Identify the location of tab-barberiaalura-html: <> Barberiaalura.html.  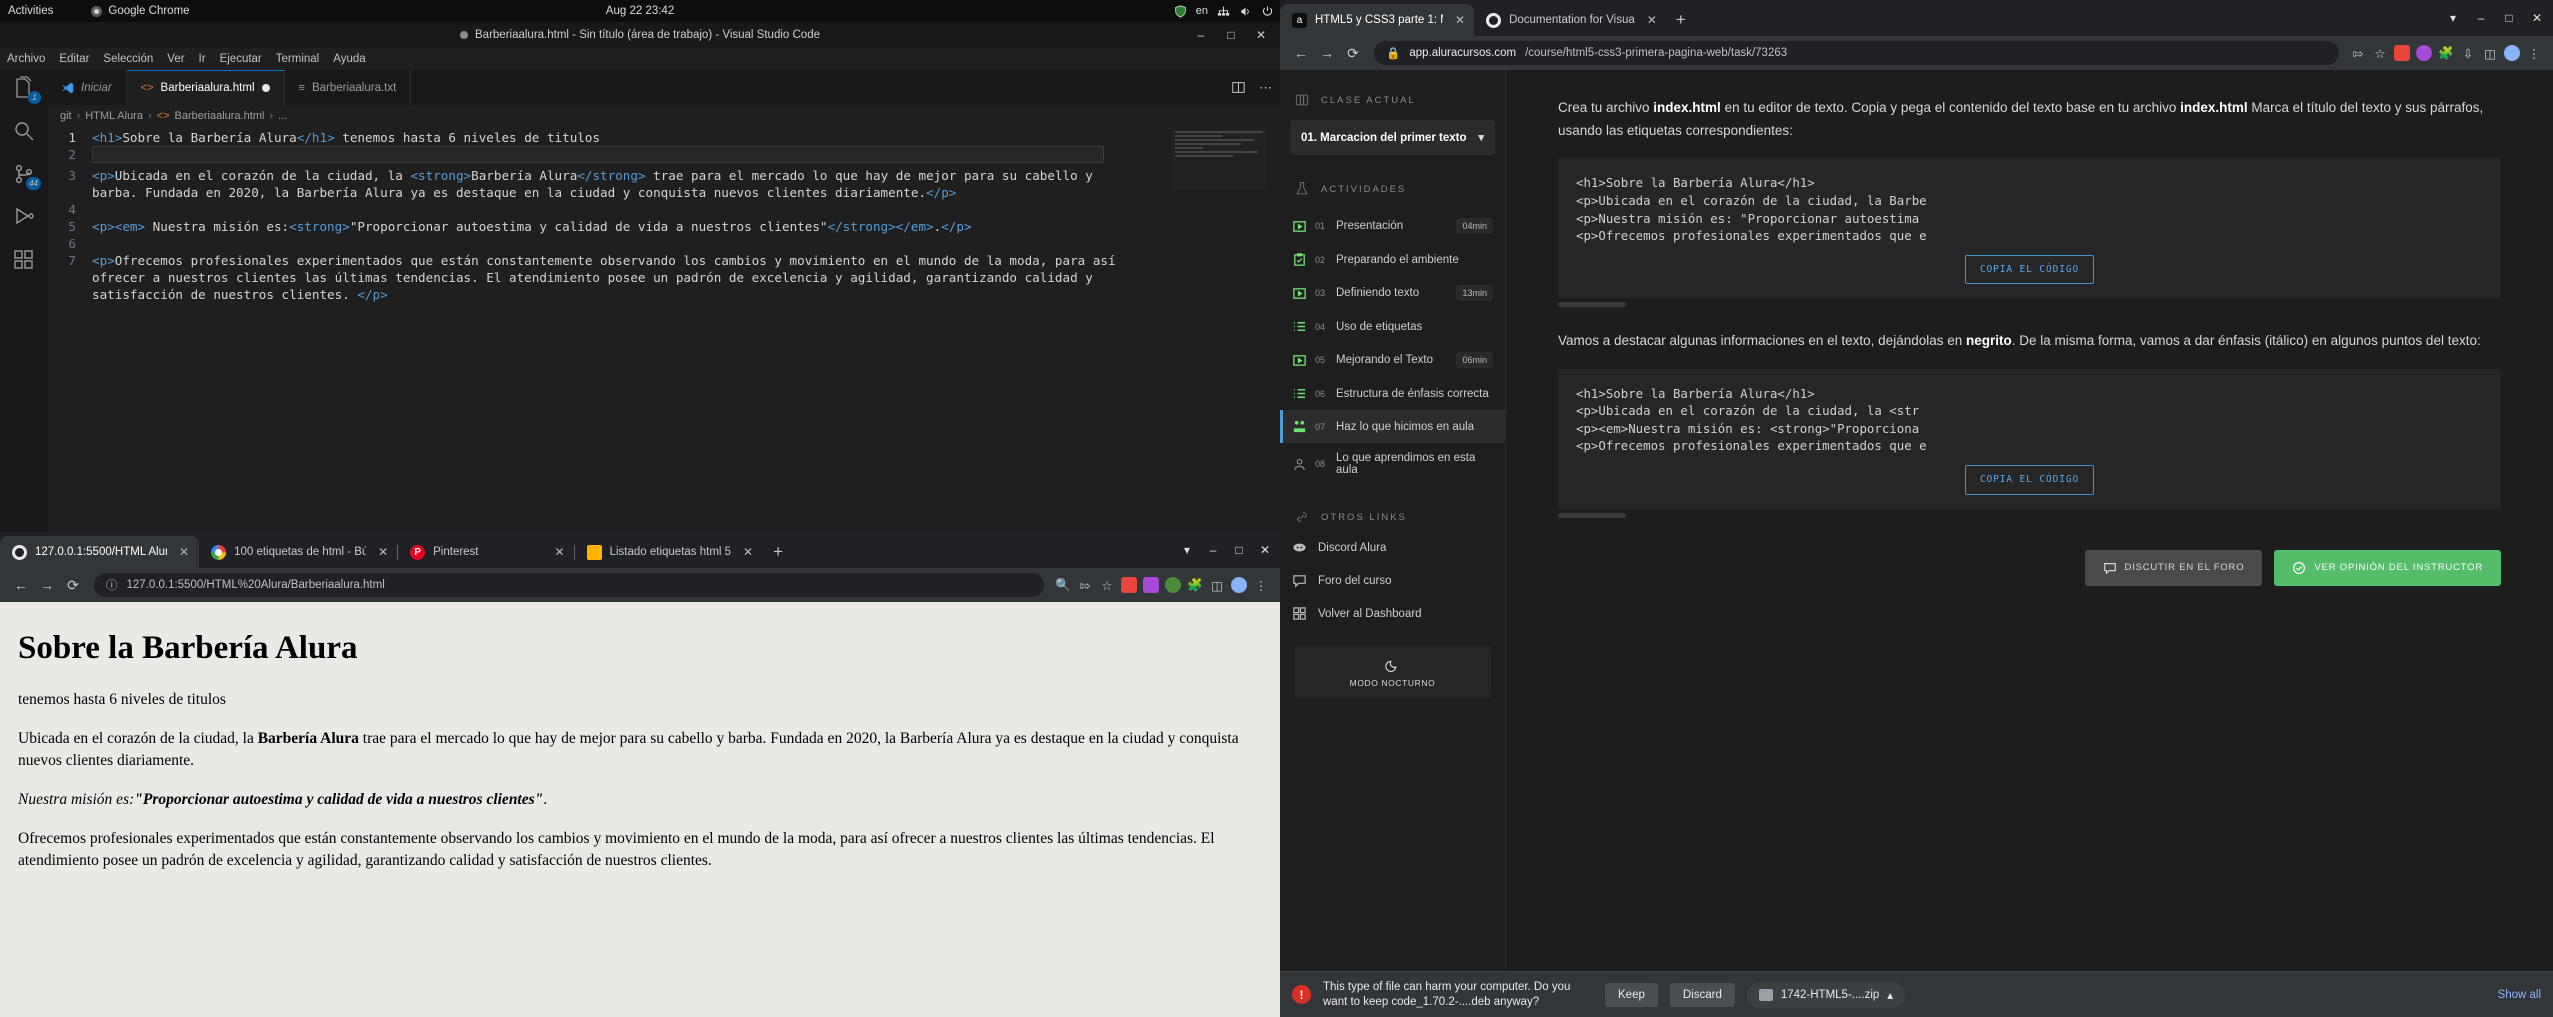
(205, 87).